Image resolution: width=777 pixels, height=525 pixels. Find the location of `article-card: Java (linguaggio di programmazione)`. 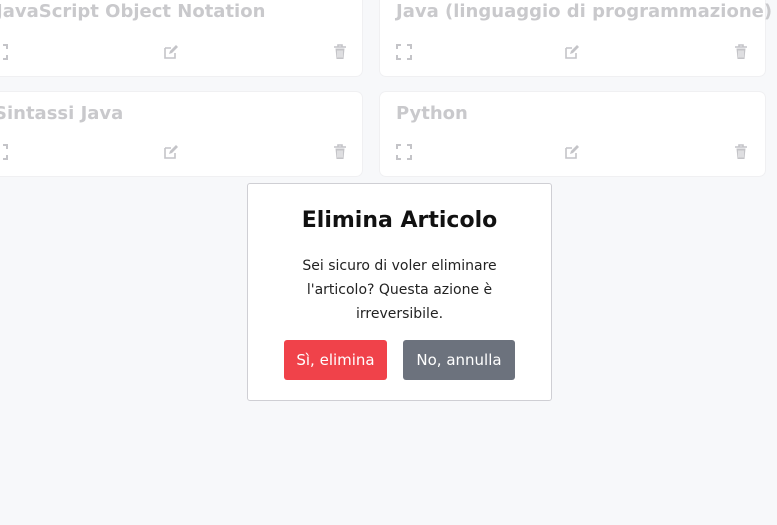

article-card: Java (linguaggio di programmazione) is located at coordinates (576, 38).